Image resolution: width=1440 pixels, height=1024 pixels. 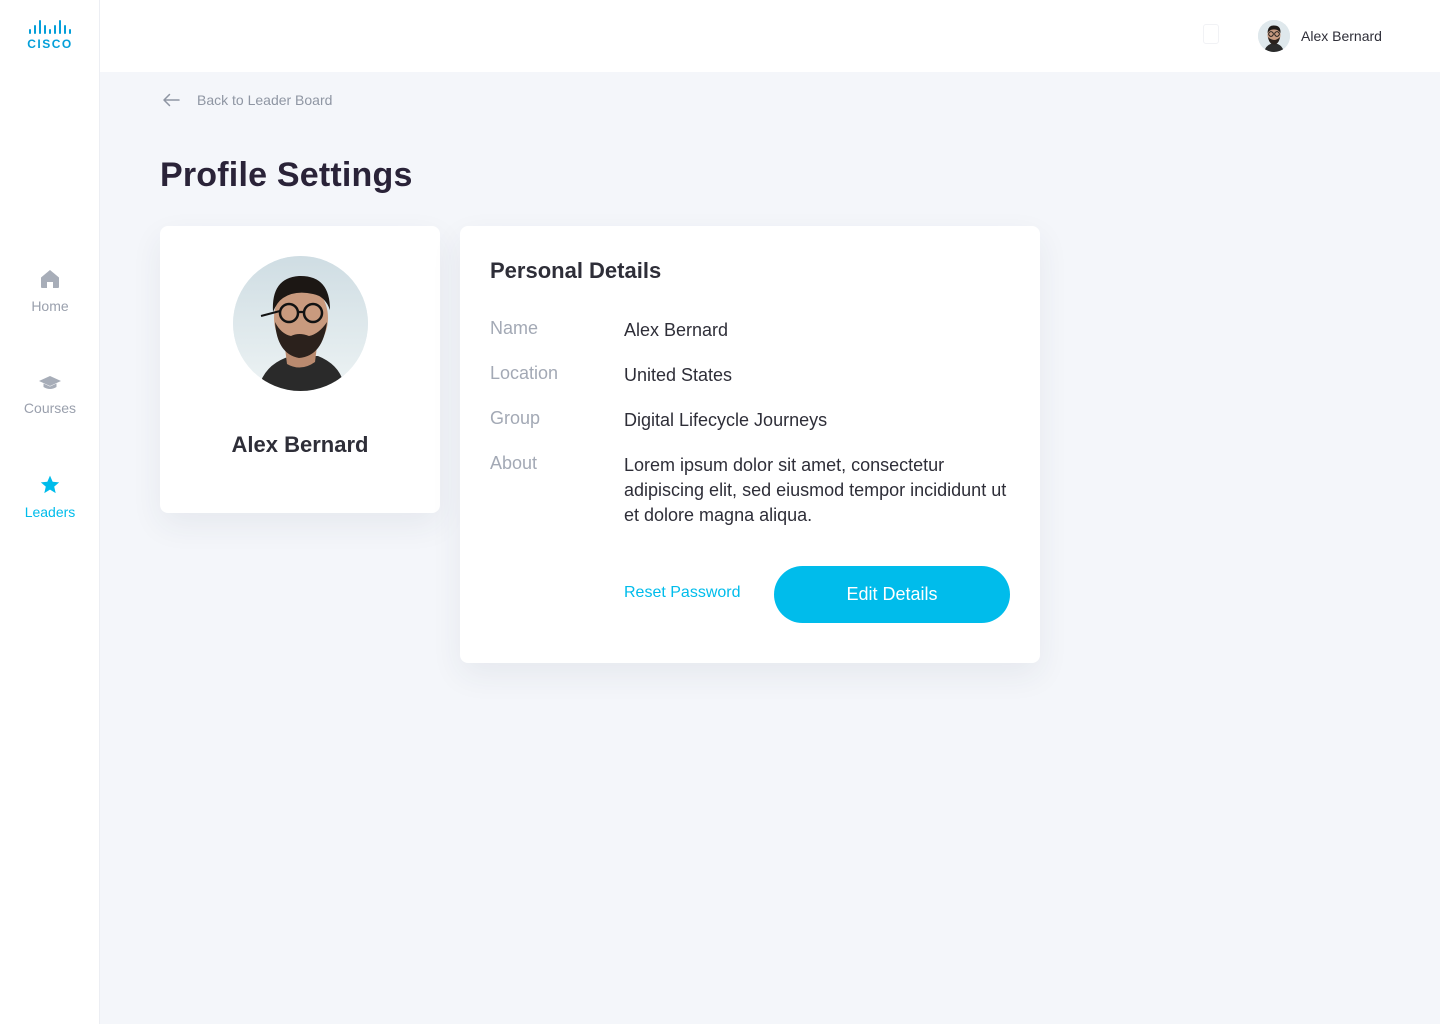 I want to click on sidebar-item-home: Home, so click(x=50, y=291).